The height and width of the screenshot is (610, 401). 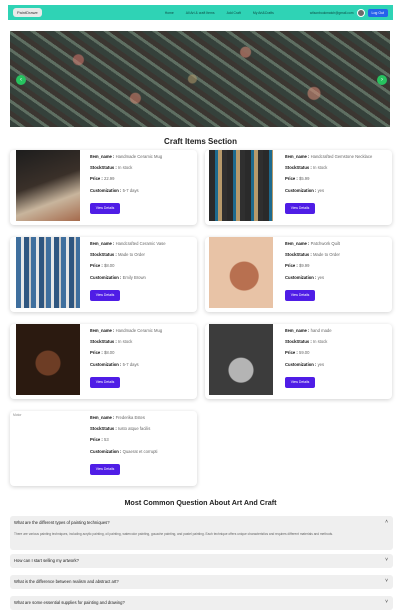 What do you see at coordinates (326, 255) in the screenshot?
I see `item-stock: Made to Order` at bounding box center [326, 255].